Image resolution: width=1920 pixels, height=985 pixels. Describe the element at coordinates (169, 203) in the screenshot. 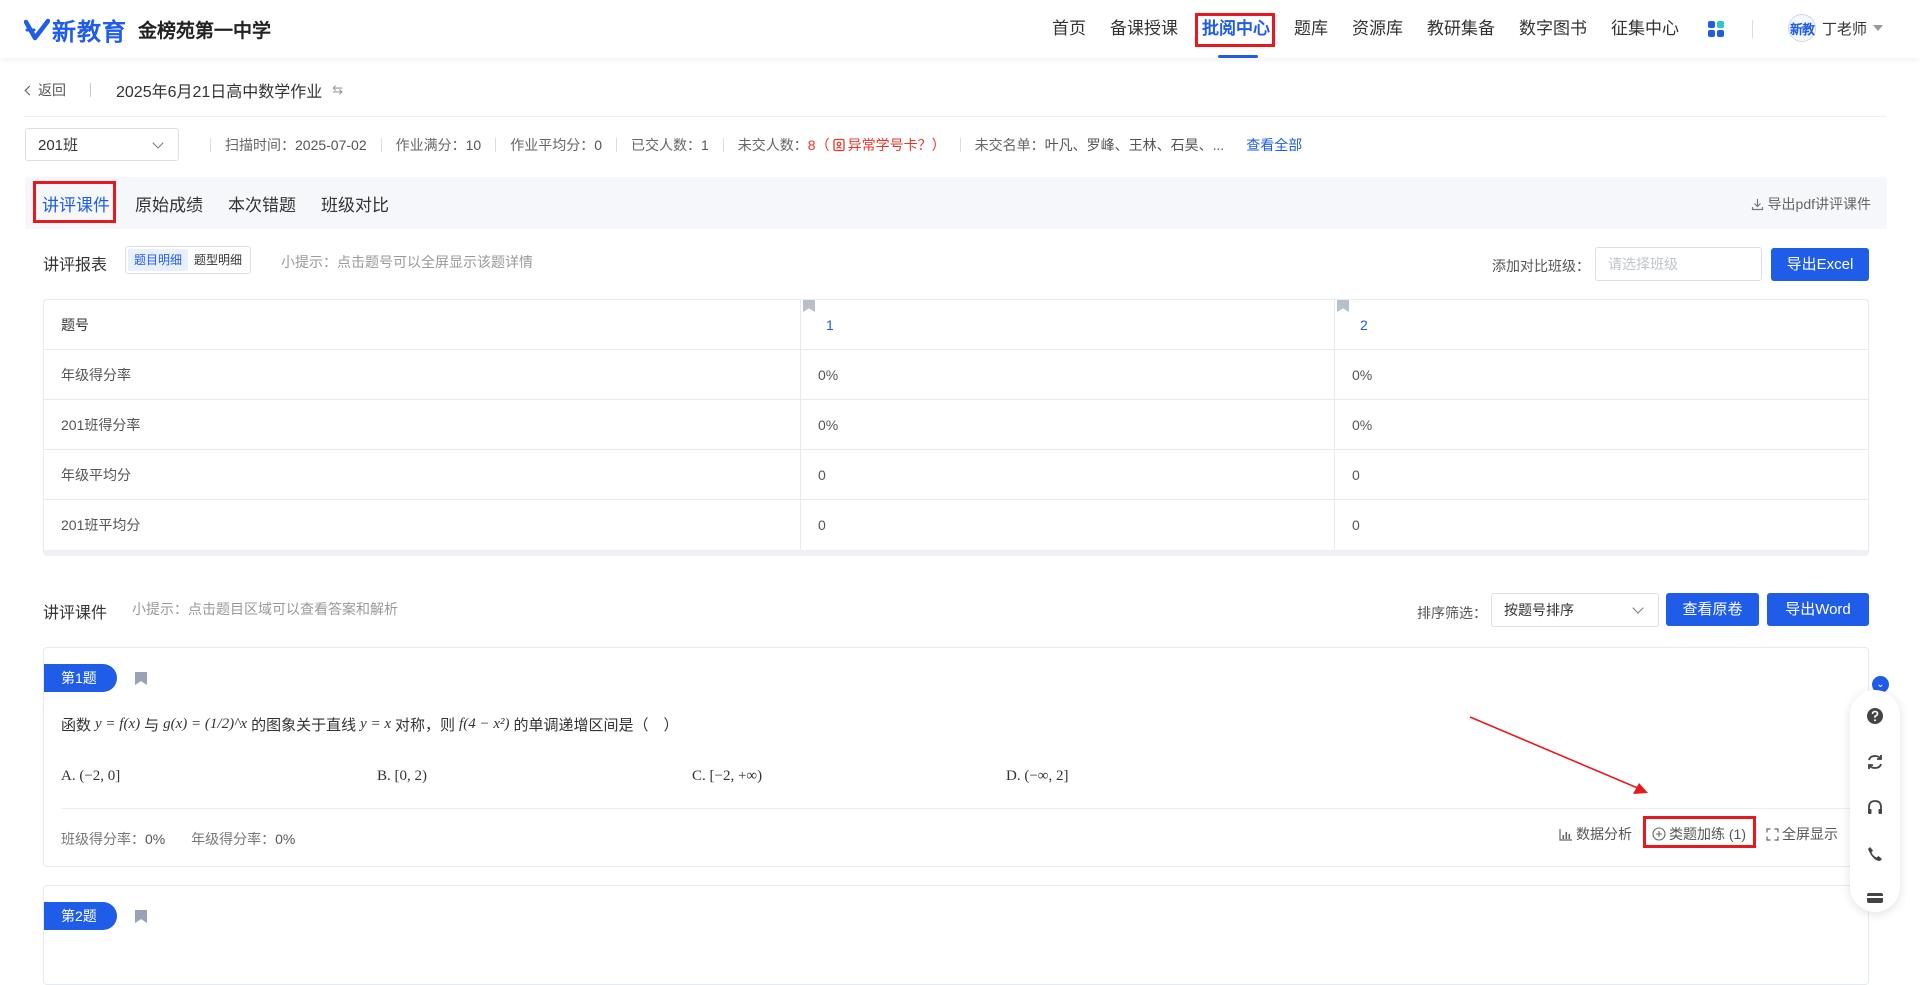

I see `tab-original-scores: 原始成绩` at that location.